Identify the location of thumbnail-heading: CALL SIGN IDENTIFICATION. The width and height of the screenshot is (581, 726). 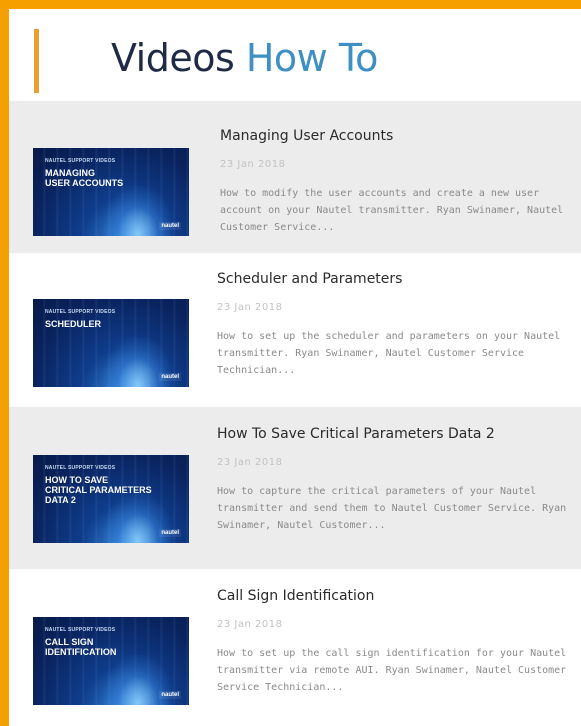
(81, 647).